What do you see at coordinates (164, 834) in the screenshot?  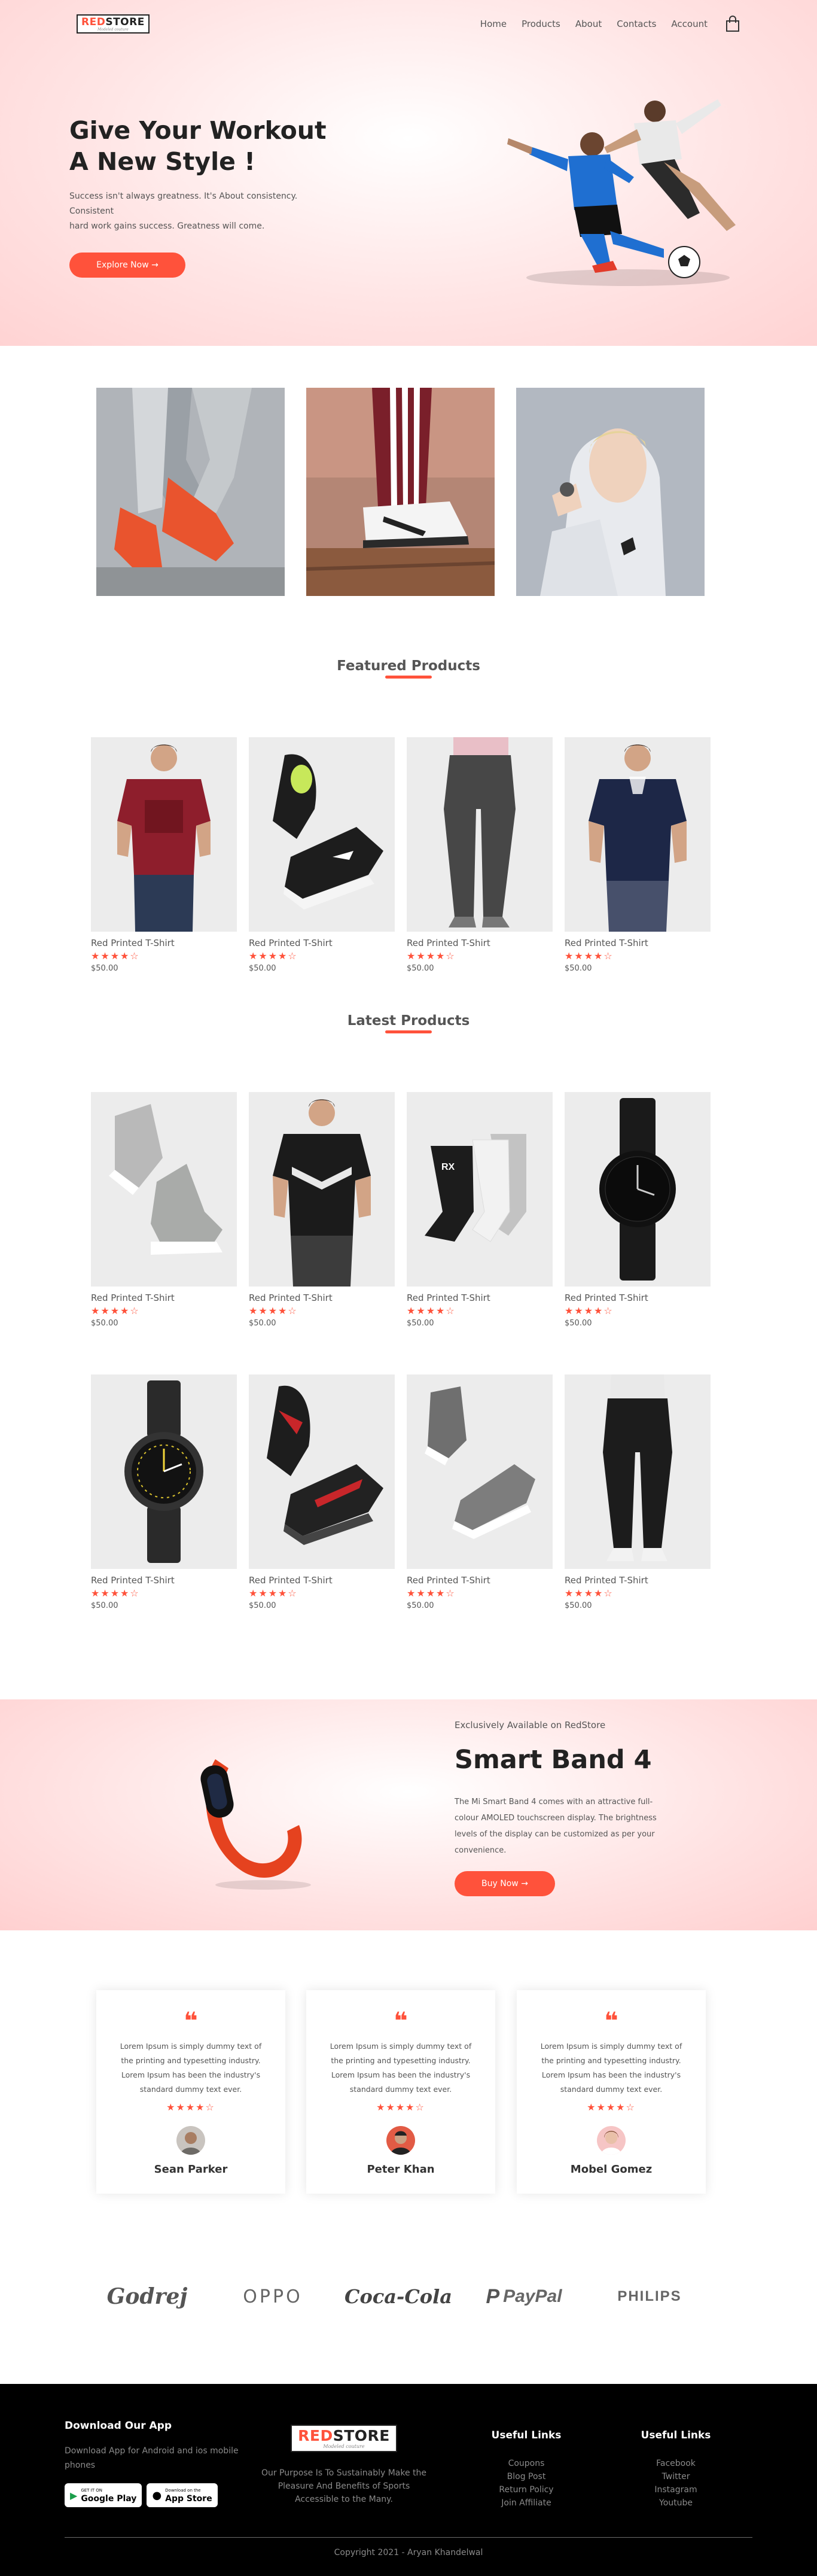 I see `product-image-red-tshirt` at bounding box center [164, 834].